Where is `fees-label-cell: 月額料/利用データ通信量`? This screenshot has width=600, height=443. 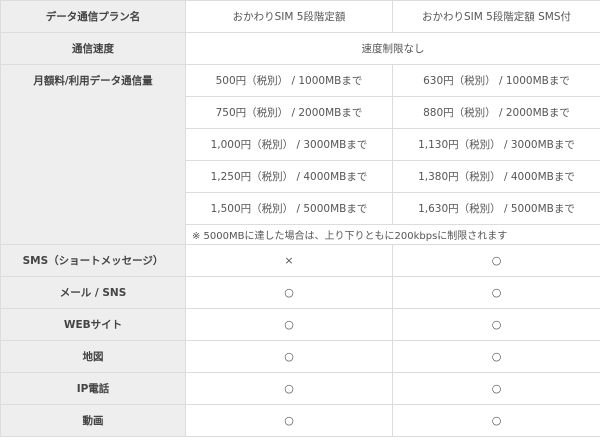
fees-label-cell: 月額料/利用データ通信量 is located at coordinates (93, 154).